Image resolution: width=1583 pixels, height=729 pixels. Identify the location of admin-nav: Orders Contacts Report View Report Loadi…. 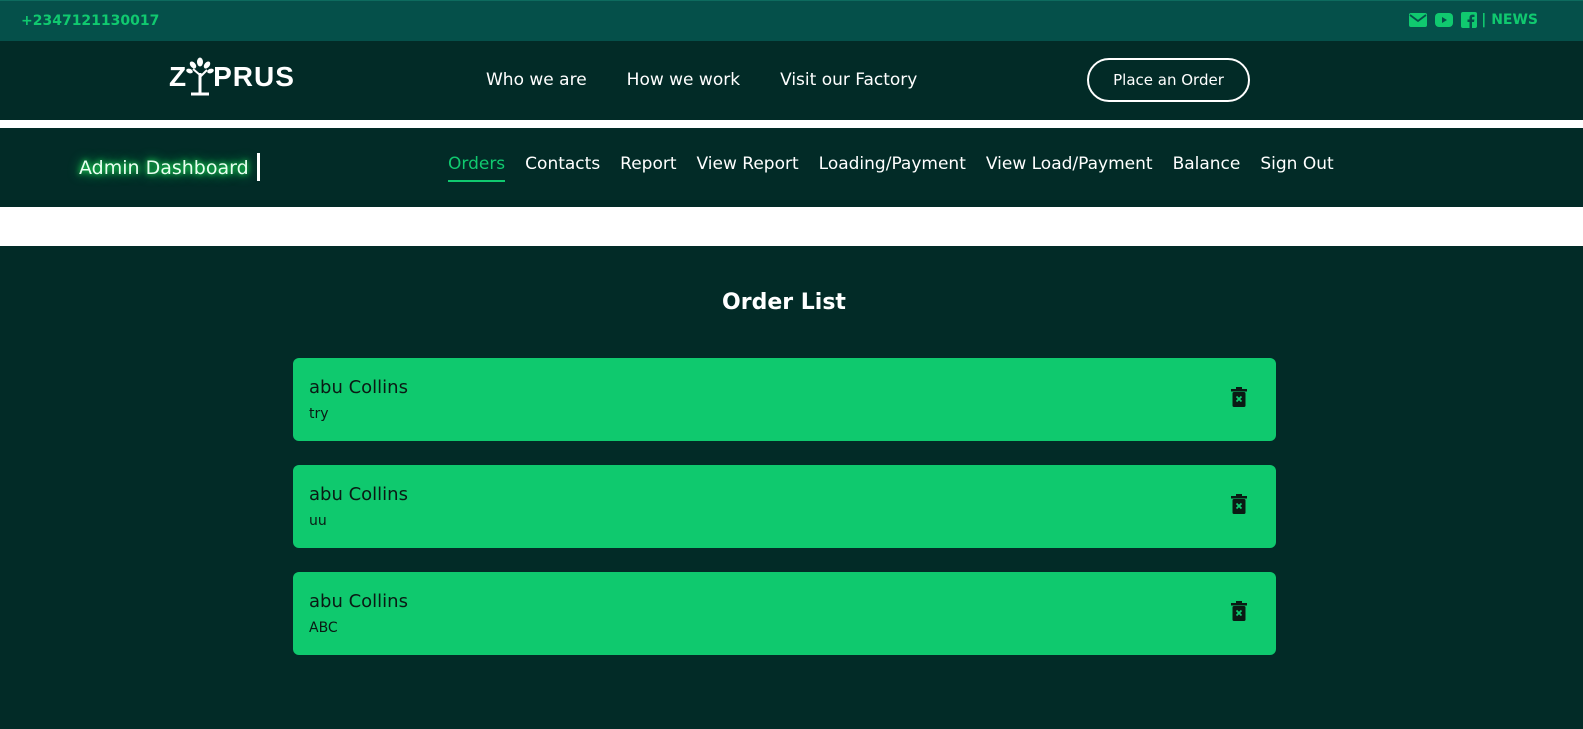
(891, 168).